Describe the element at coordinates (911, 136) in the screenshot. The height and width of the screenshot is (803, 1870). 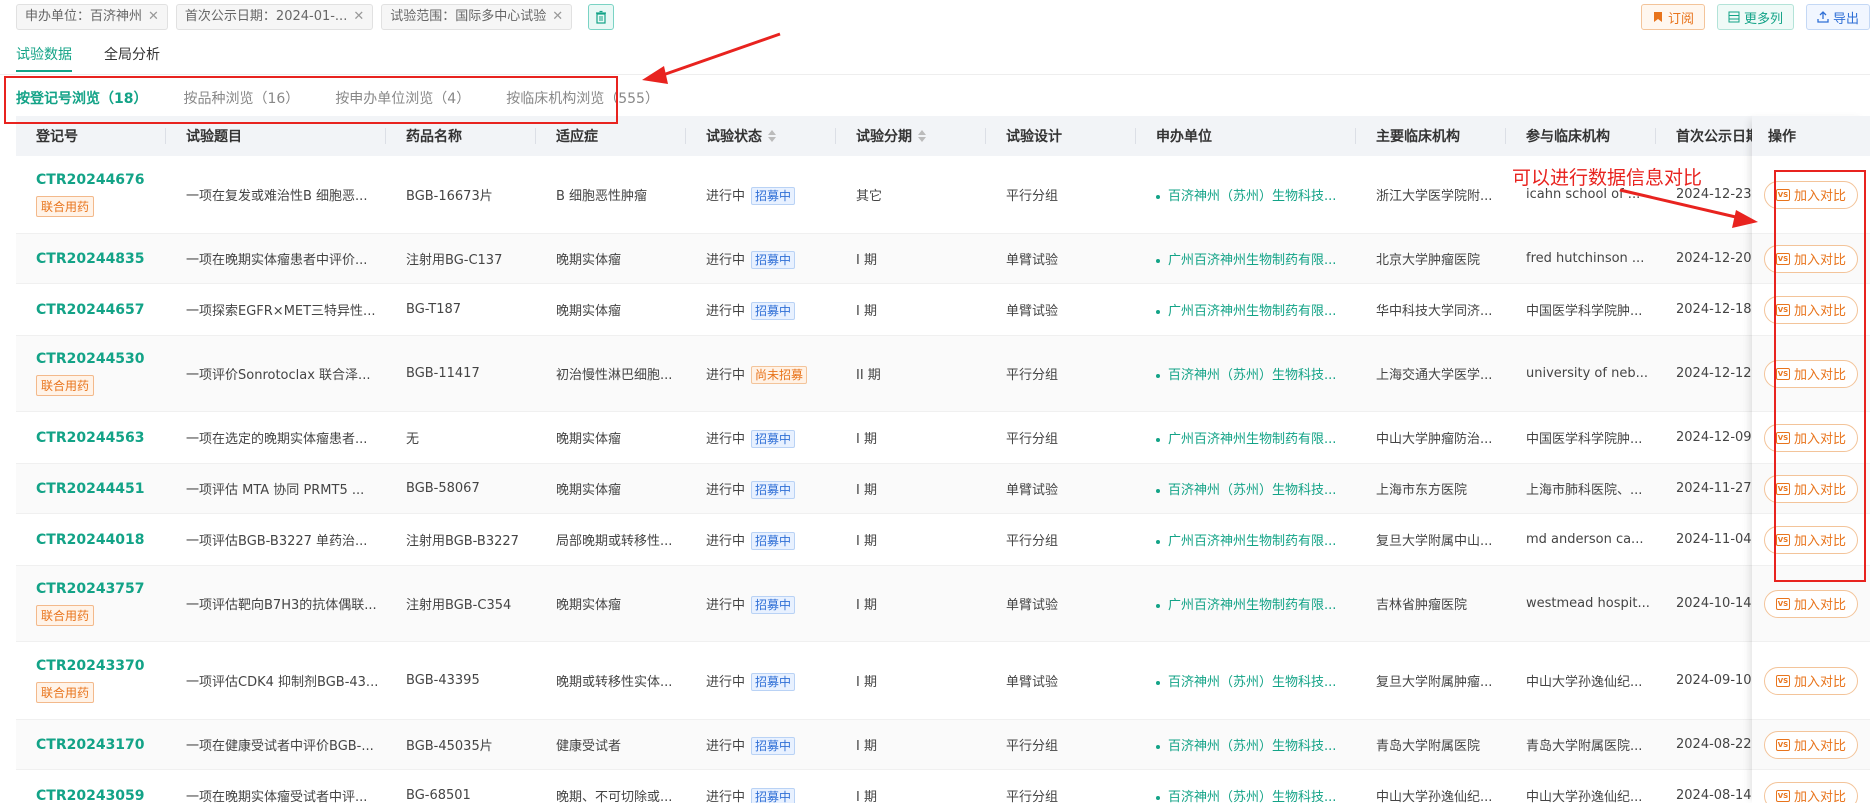
I see `col-header-phase: 试验分期` at that location.